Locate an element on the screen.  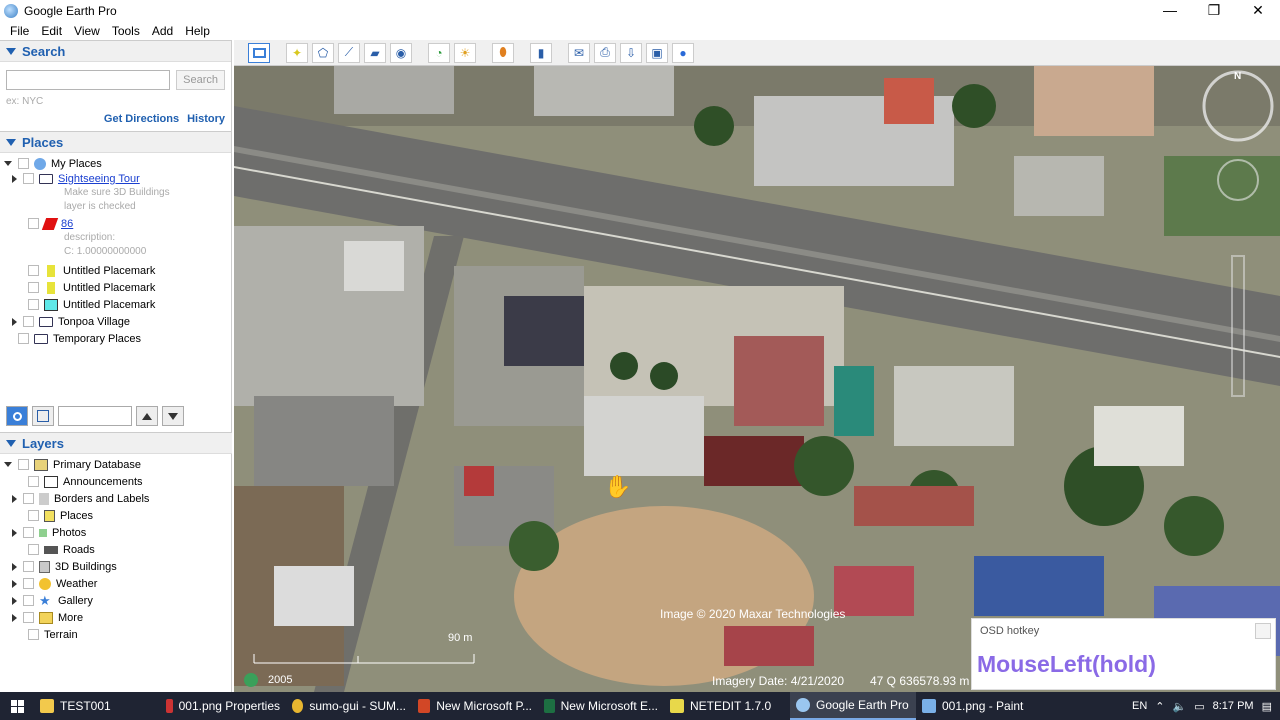
add-placemark-button: ✦ is located at coordinates (297, 52).